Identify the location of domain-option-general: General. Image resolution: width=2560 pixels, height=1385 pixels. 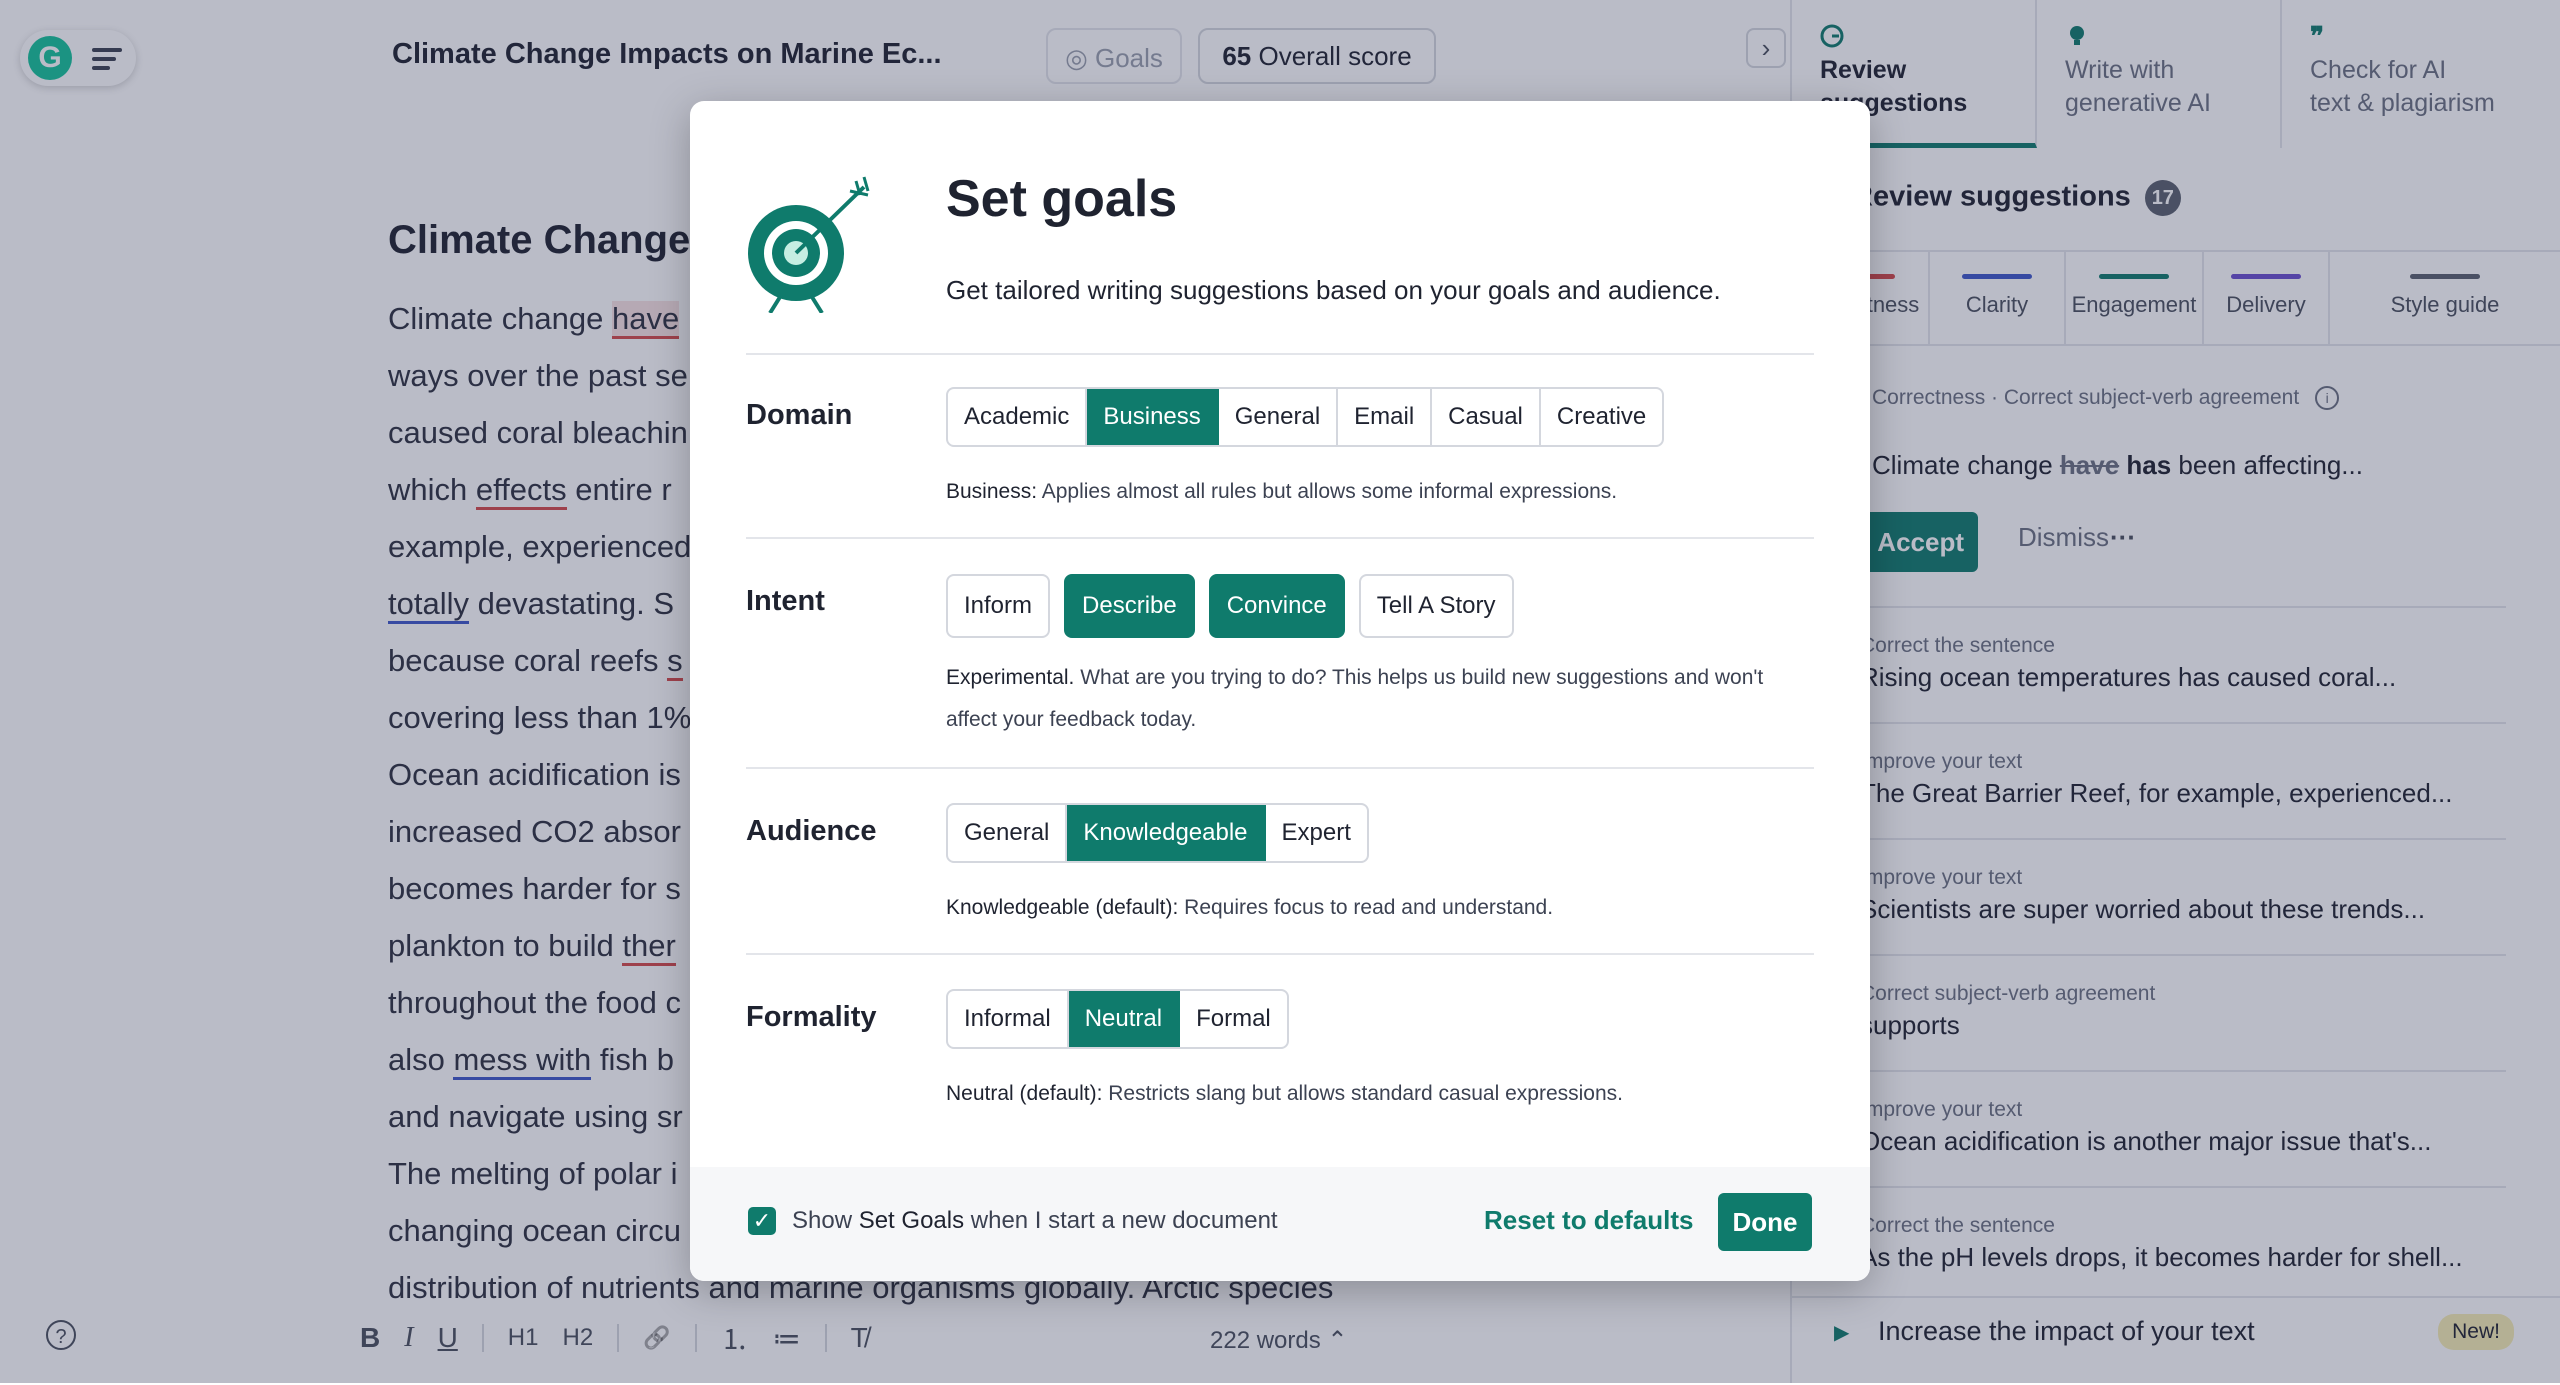
(1279, 417).